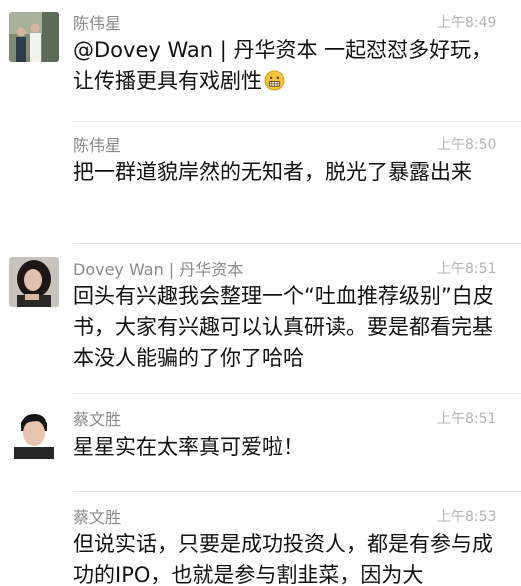 The image size is (521, 586). I want to click on message-text: 把一群道貌岸然的无知者，脱光了暴露出来, so click(293, 172).